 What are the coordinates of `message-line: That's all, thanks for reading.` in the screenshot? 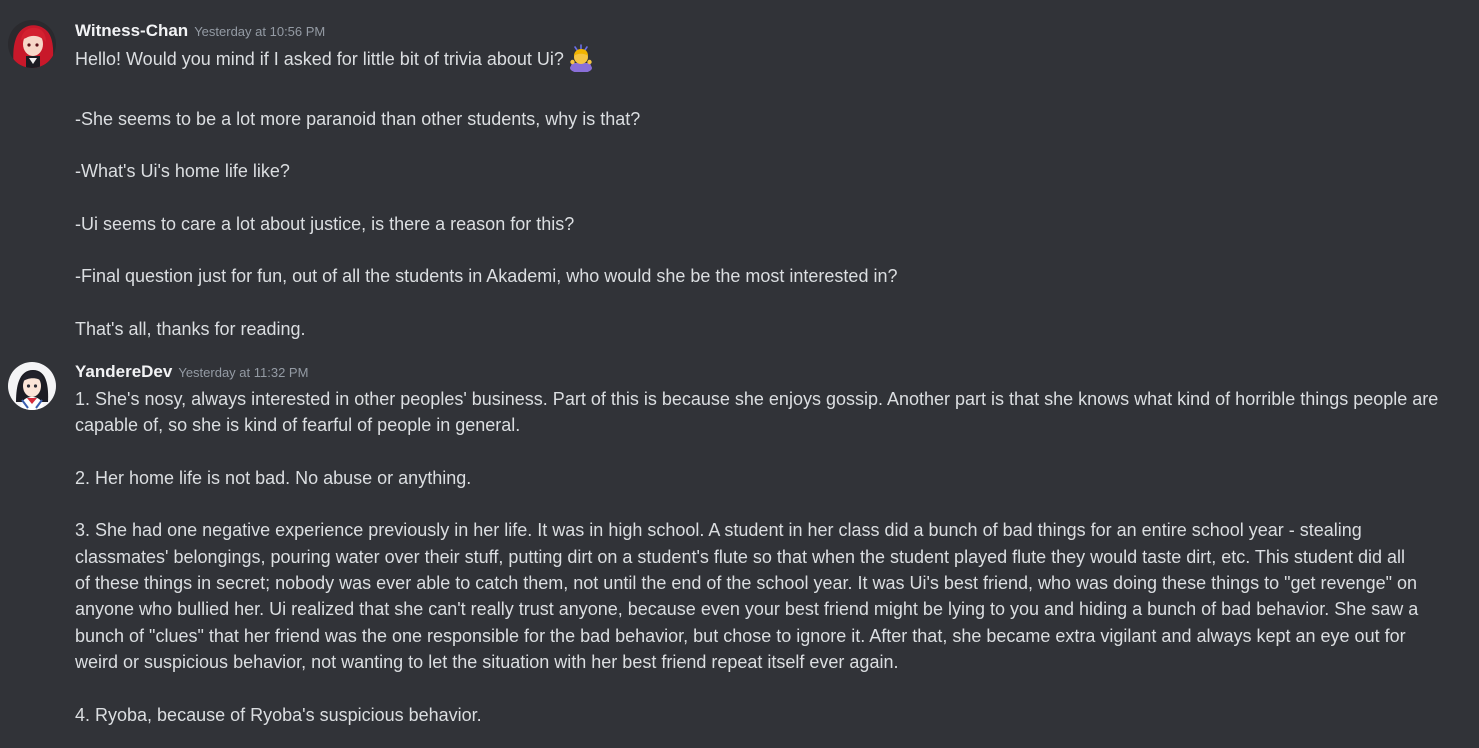 It's located at (190, 328).